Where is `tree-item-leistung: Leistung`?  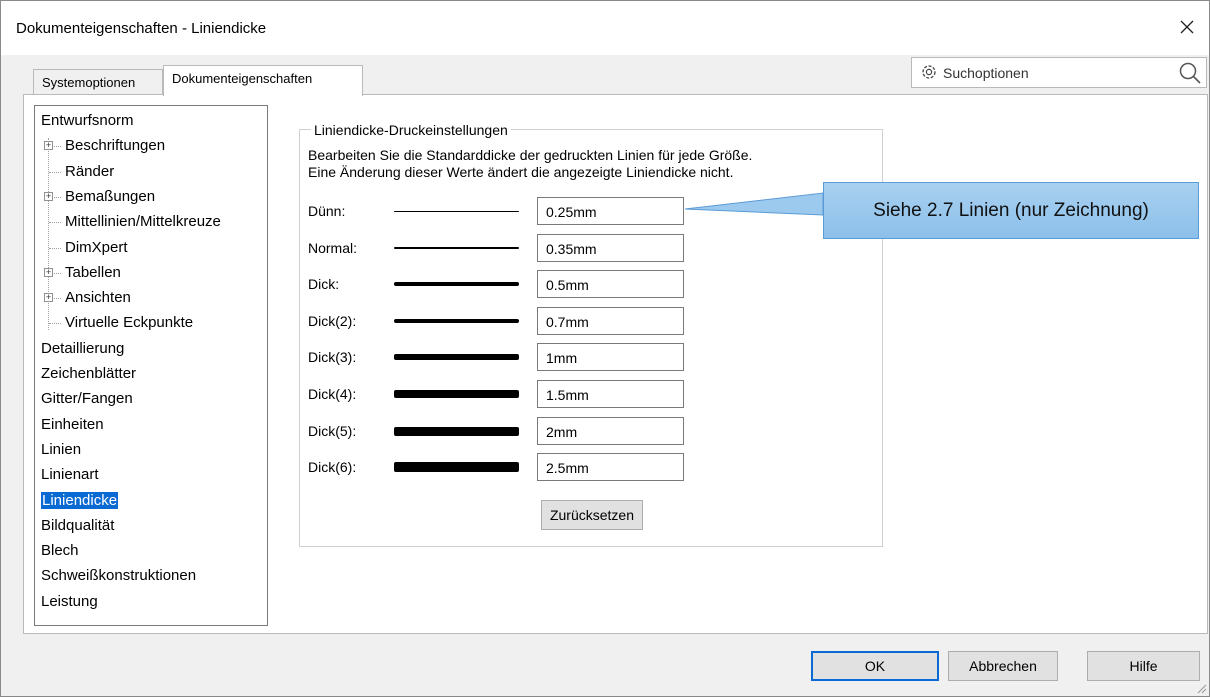 tree-item-leistung: Leistung is located at coordinates (69, 602).